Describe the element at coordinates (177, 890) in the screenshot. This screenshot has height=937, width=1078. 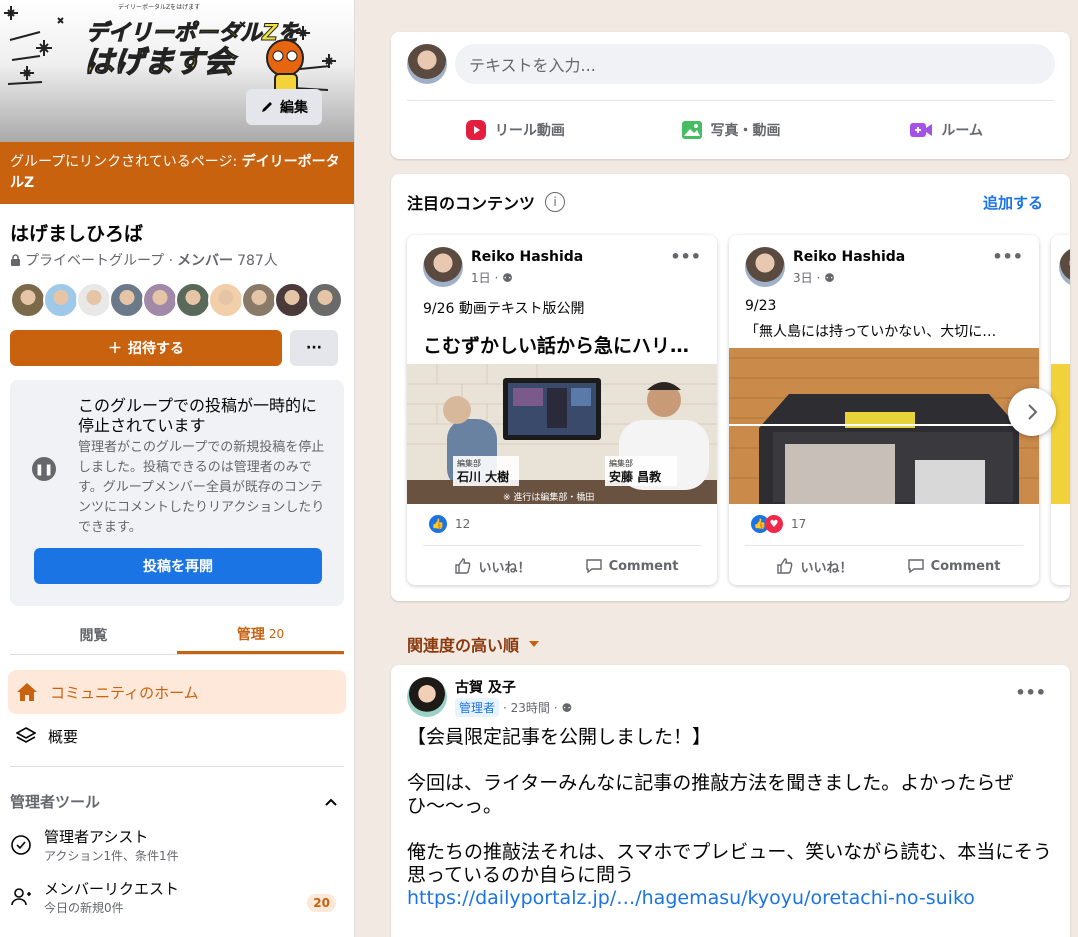
I see `tool-member-requests: メンバーリクエスト 今日の新規0件 20` at that location.